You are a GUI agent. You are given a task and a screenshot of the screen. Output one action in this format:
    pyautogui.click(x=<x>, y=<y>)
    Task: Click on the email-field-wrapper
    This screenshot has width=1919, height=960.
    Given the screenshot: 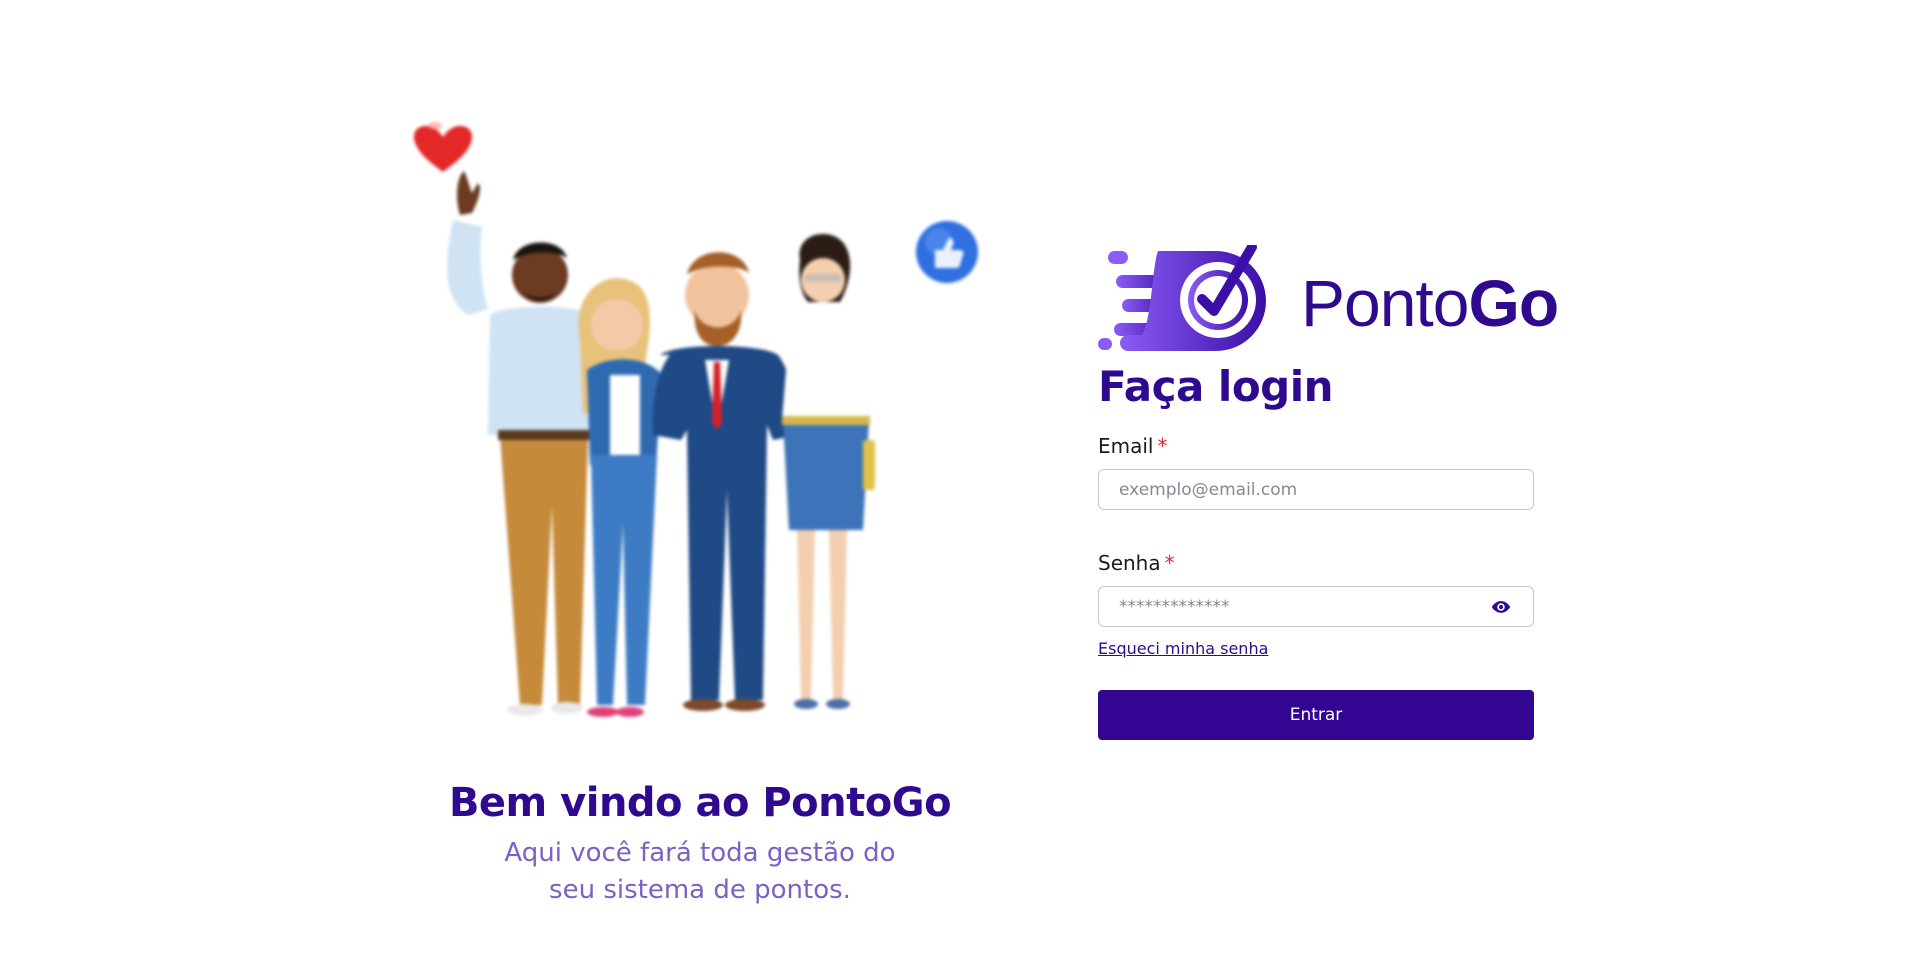 What is the action you would take?
    pyautogui.click(x=1316, y=489)
    